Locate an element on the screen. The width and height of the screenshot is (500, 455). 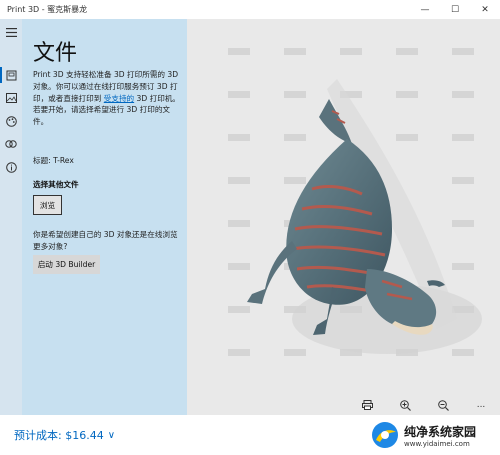
minimize-button: — is located at coordinates (425, 9).